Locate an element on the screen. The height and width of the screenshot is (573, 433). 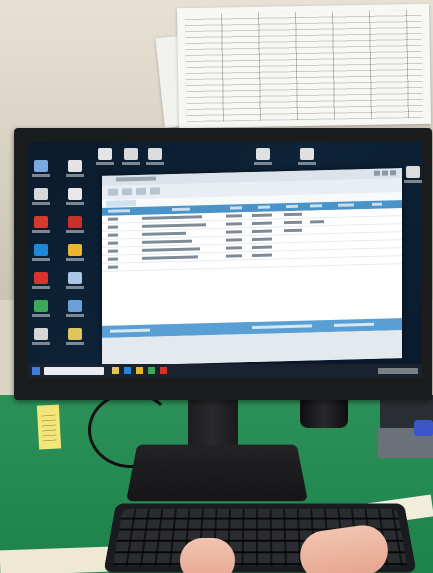
desktop-folder-icon is located at coordinates (75, 336).